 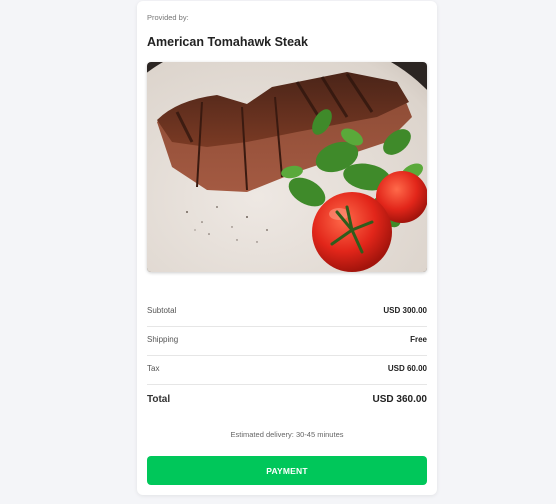 I want to click on subtotal-row: Subtotal USD 300.00, so click(x=287, y=312).